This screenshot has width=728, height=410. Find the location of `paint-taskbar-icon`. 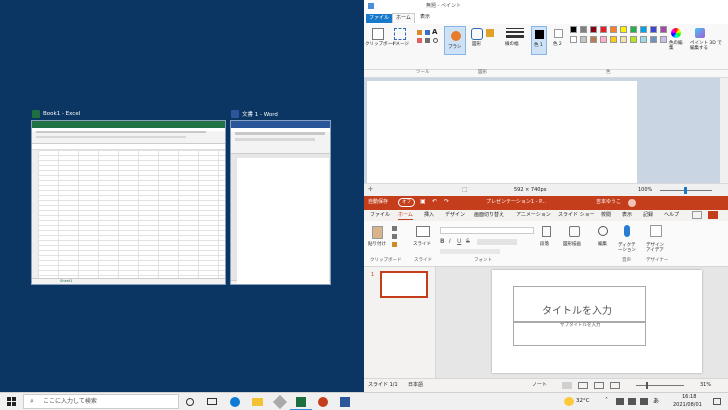

paint-taskbar-icon is located at coordinates (280, 402).